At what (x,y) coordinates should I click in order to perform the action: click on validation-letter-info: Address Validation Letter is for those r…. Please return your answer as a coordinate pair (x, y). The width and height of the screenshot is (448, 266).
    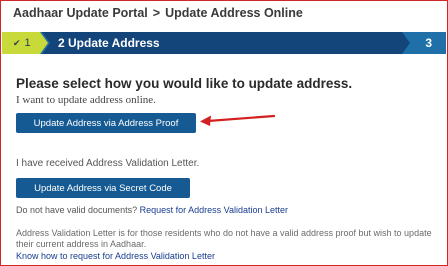
    Looking at the image, I should click on (224, 238).